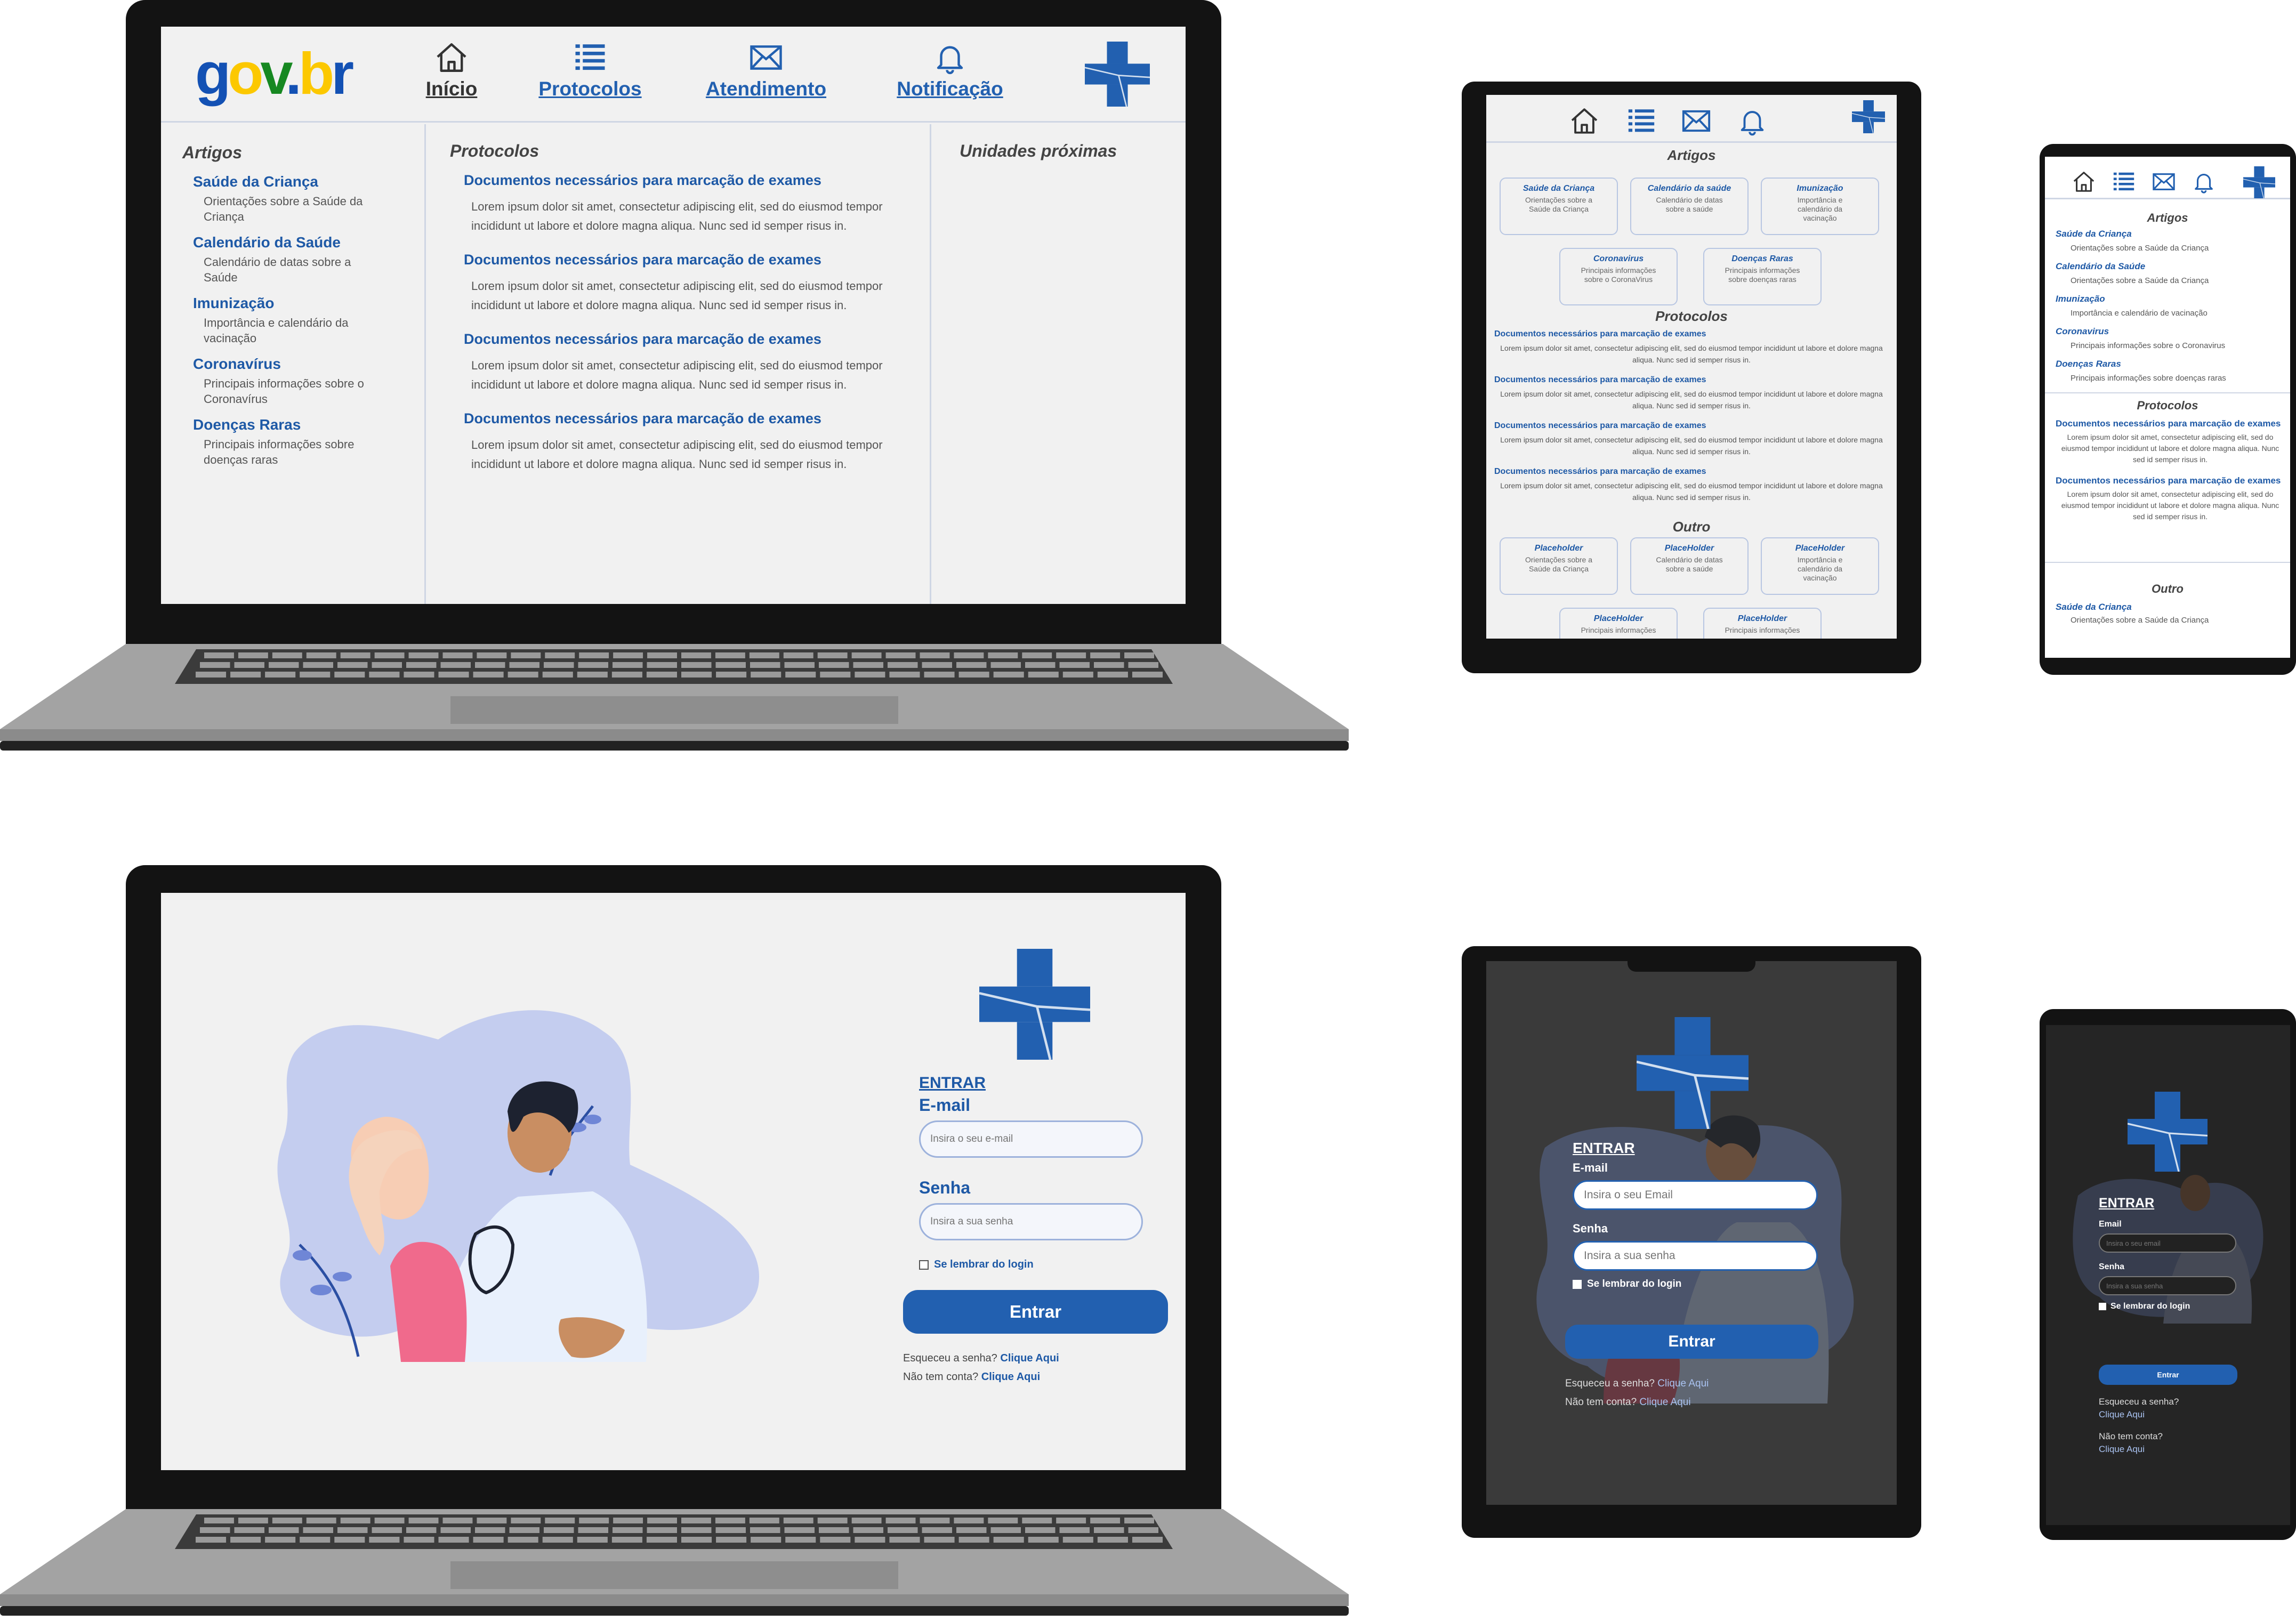 This screenshot has width=2296, height=1621. What do you see at coordinates (274, 74) in the screenshot?
I see `govbr-logo: gov.br` at bounding box center [274, 74].